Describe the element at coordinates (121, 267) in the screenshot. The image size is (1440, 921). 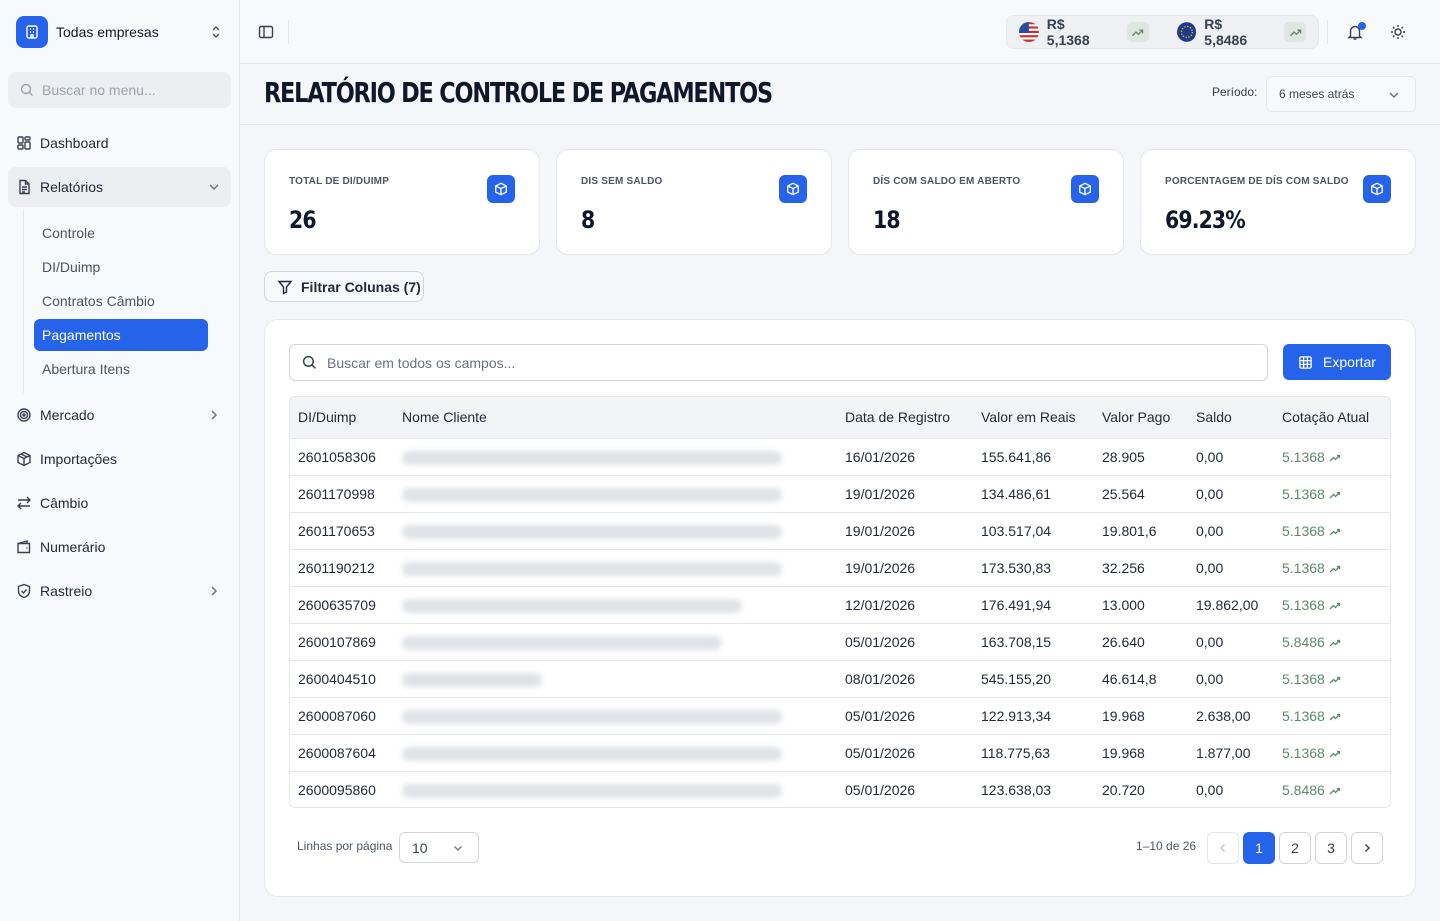
I see `sidebar-subitem-di-duimp: DI/Duimp` at that location.